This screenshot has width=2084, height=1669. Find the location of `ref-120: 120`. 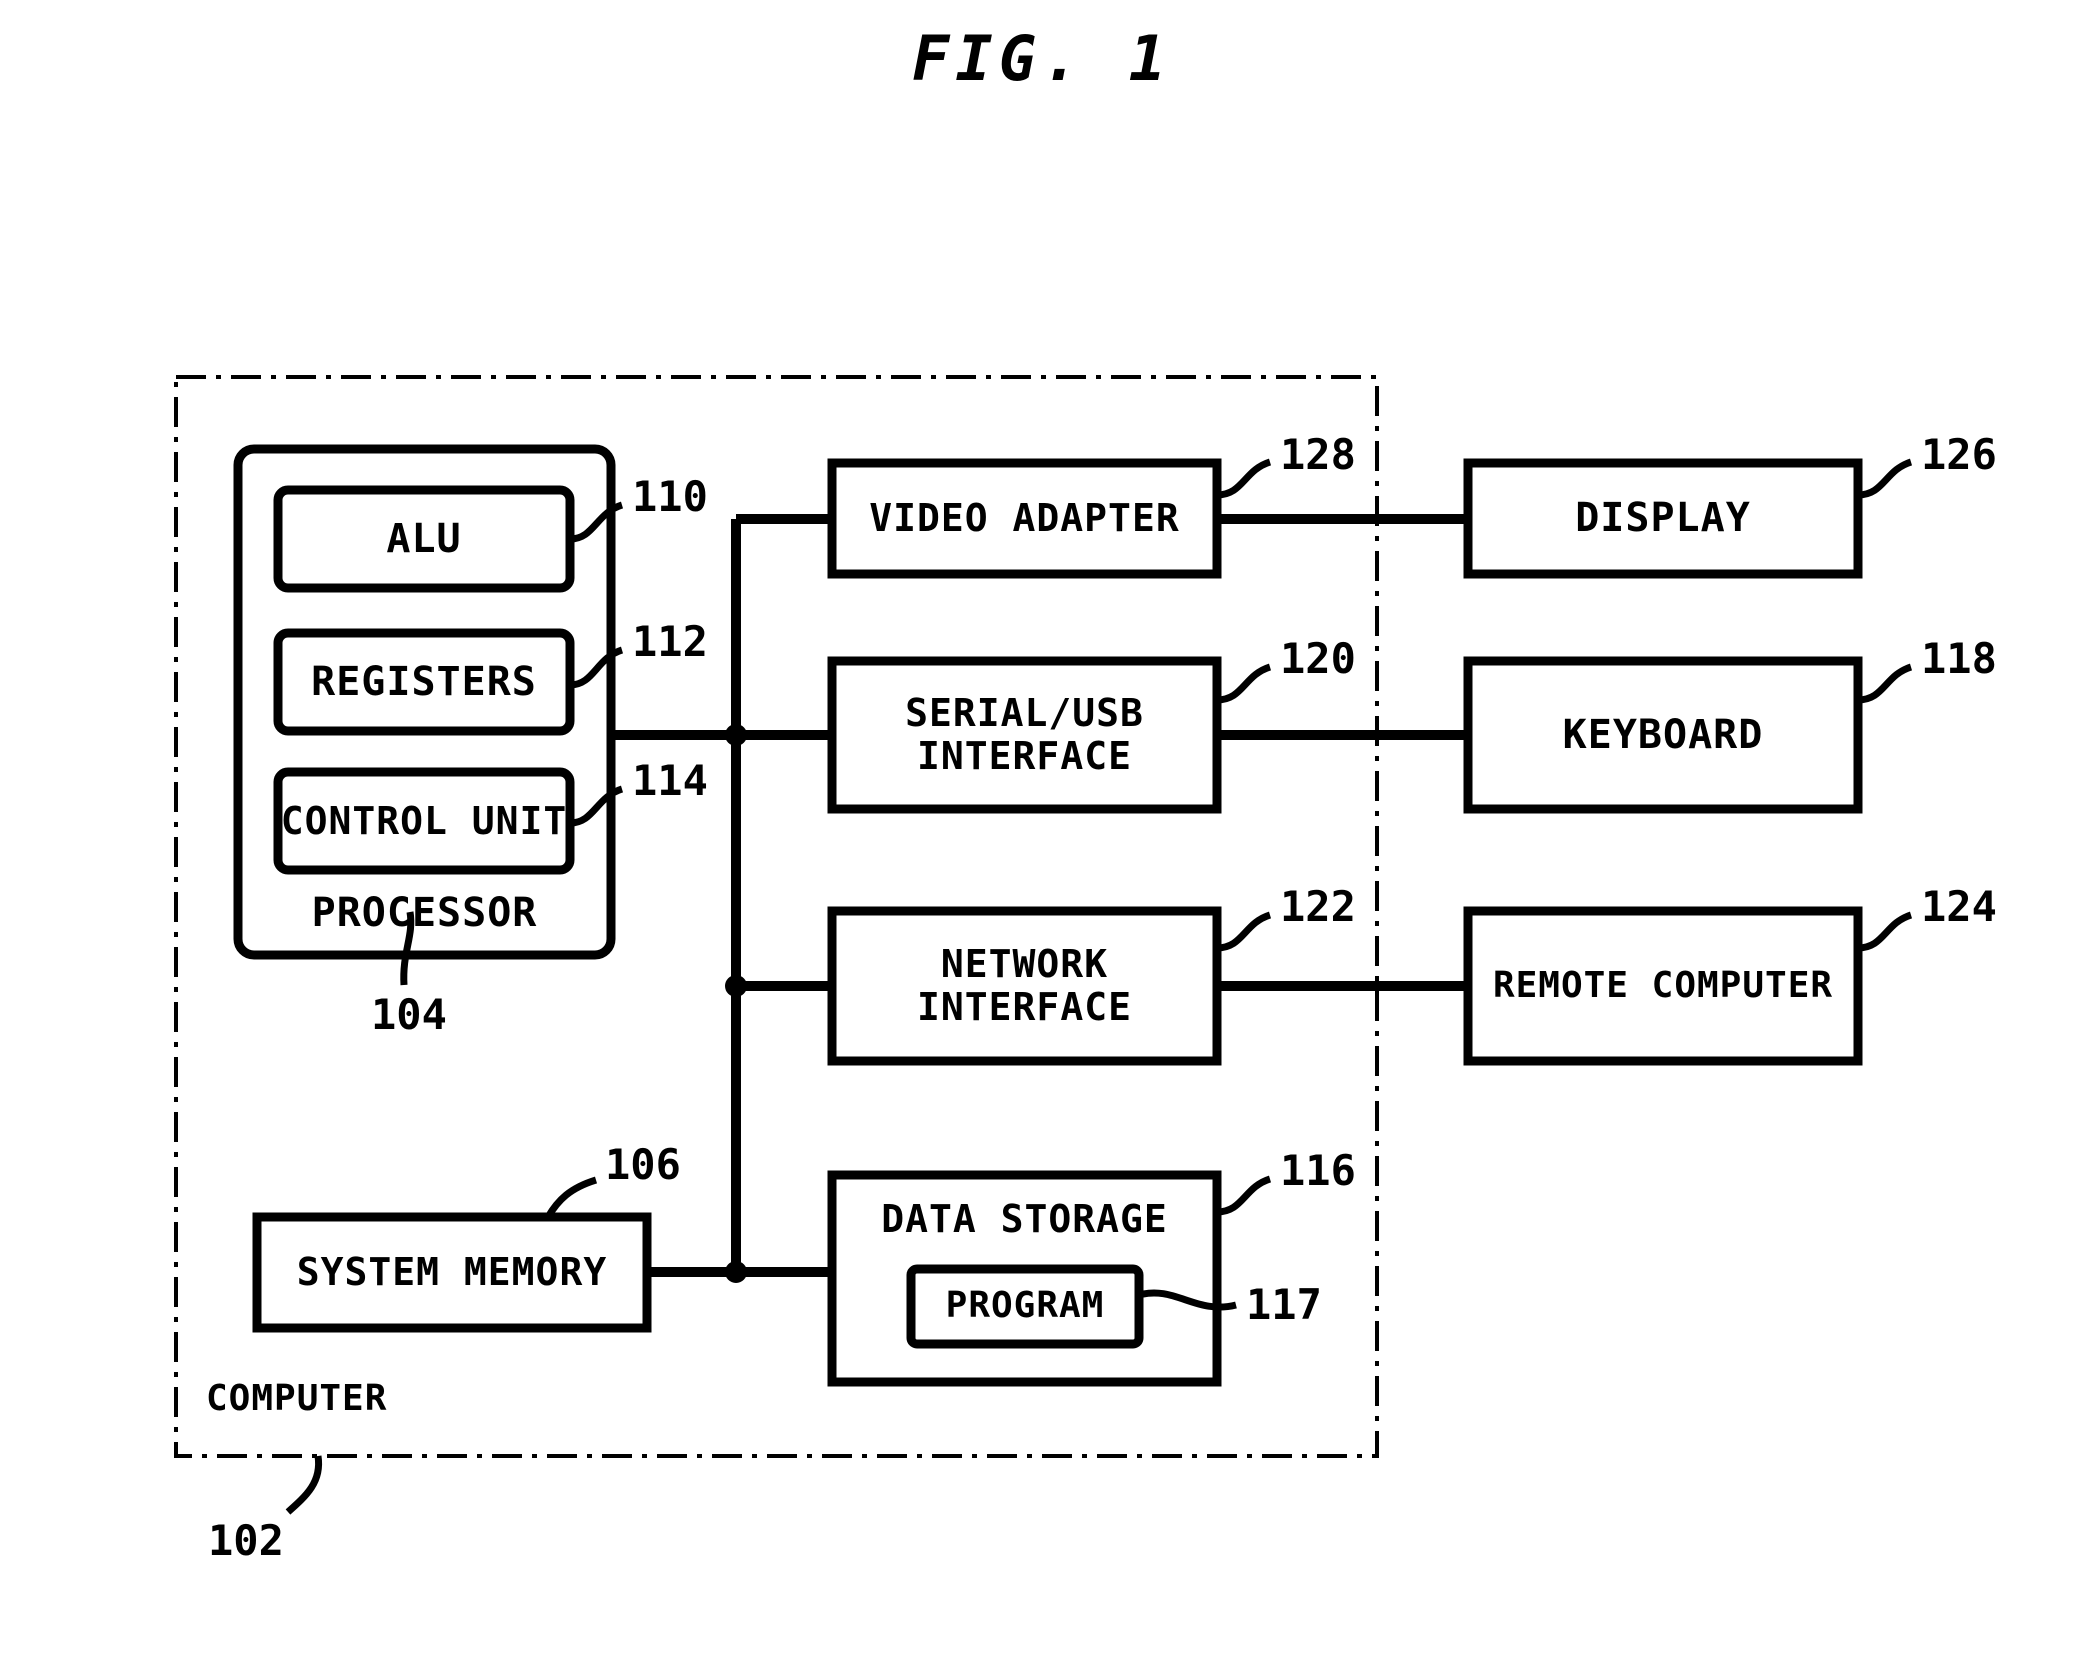

ref-120: 120 is located at coordinates (1318, 658).